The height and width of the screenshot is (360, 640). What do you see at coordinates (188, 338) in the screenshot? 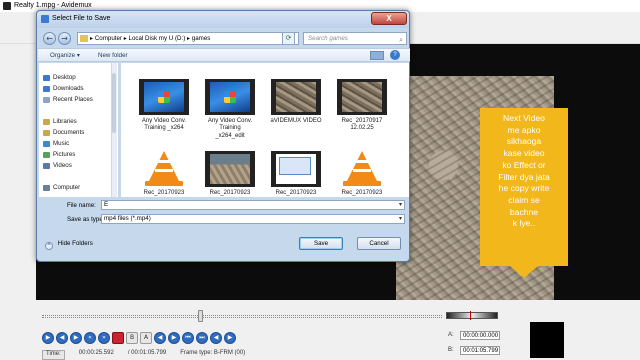
I see `first-frame-icon: ⏮` at bounding box center [188, 338].